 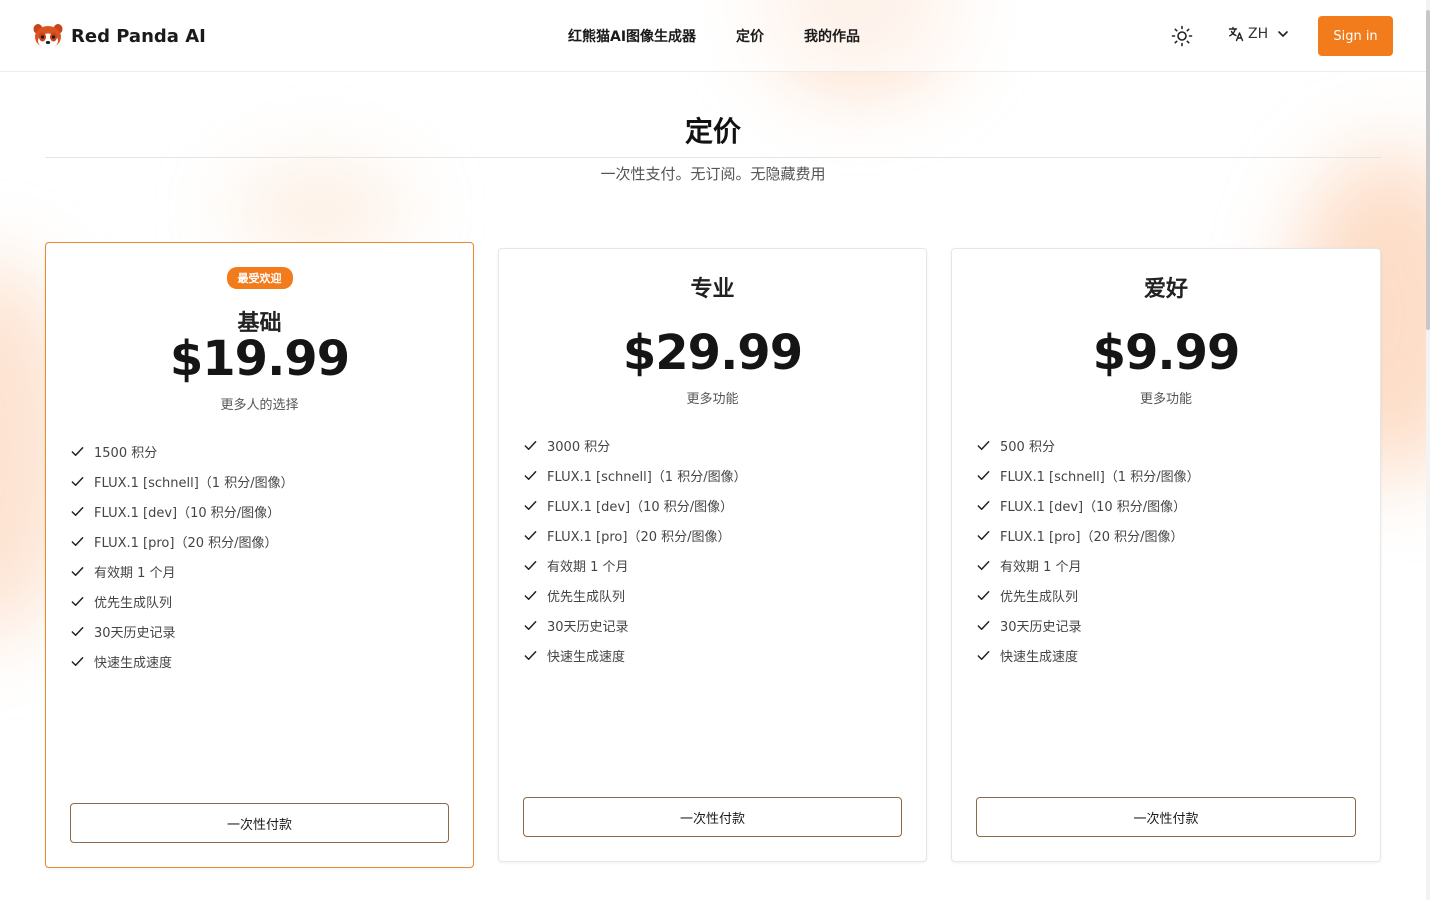 I want to click on sun-icon, so click(x=1182, y=36).